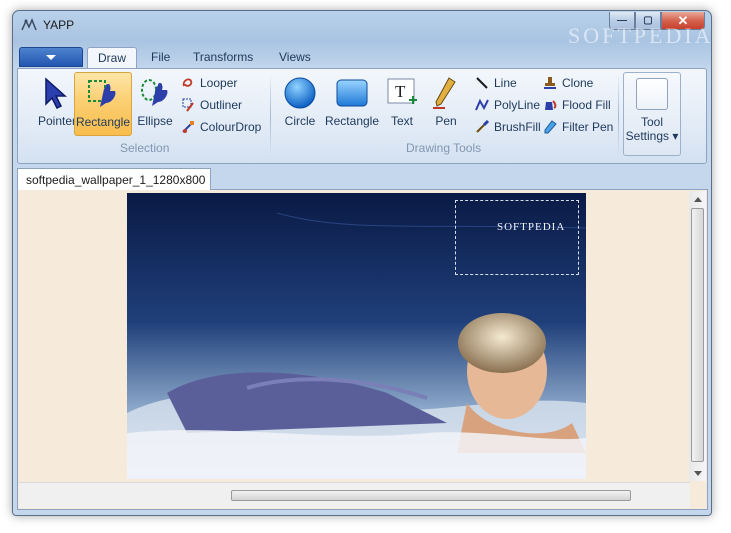 This screenshot has height=533, width=731. Describe the element at coordinates (59, 25) in the screenshot. I see `window-title: YAPP` at that location.